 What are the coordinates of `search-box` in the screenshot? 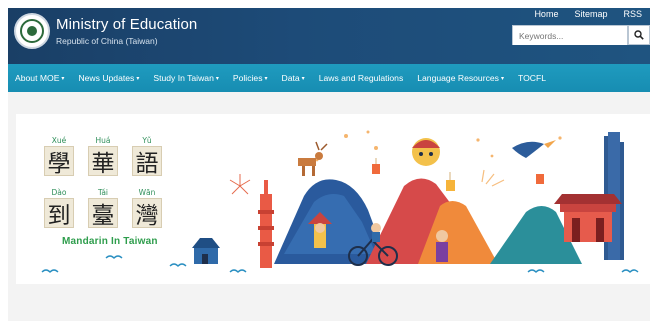 It's located at (570, 35).